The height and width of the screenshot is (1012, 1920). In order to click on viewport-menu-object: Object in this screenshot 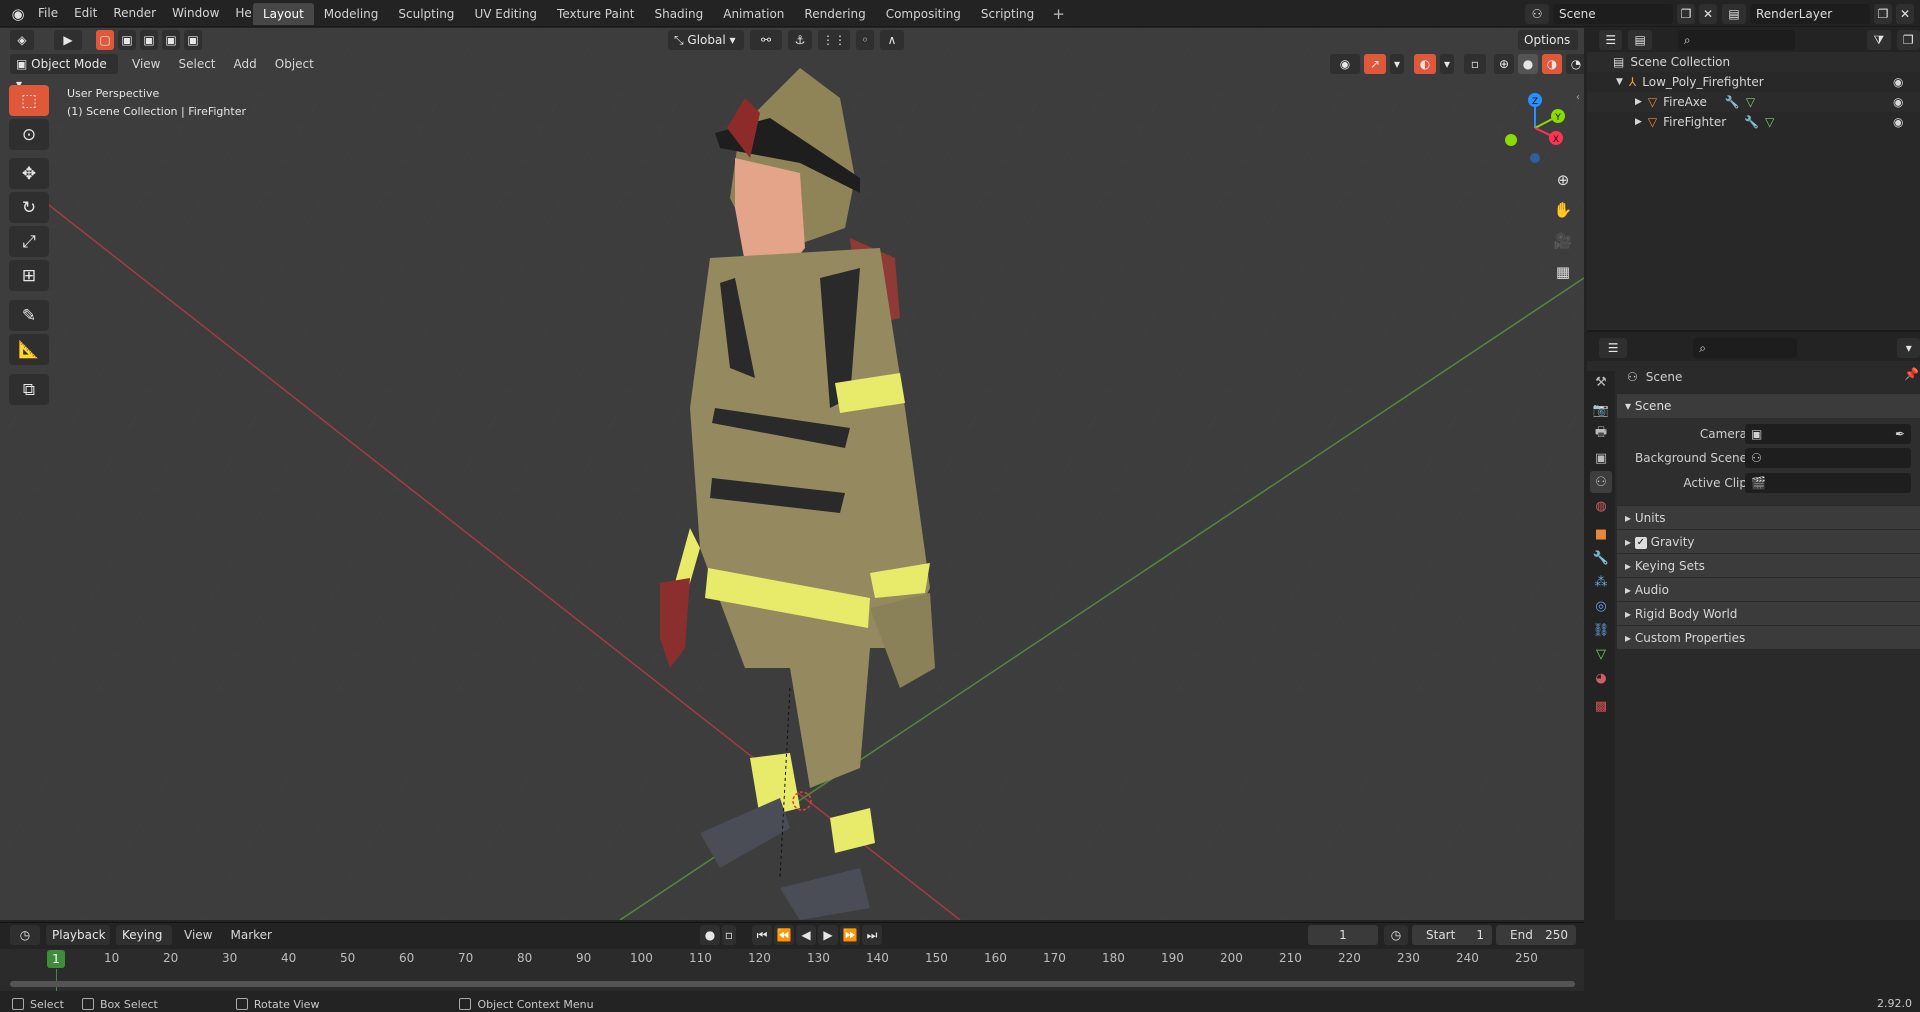, I will do `click(294, 64)`.